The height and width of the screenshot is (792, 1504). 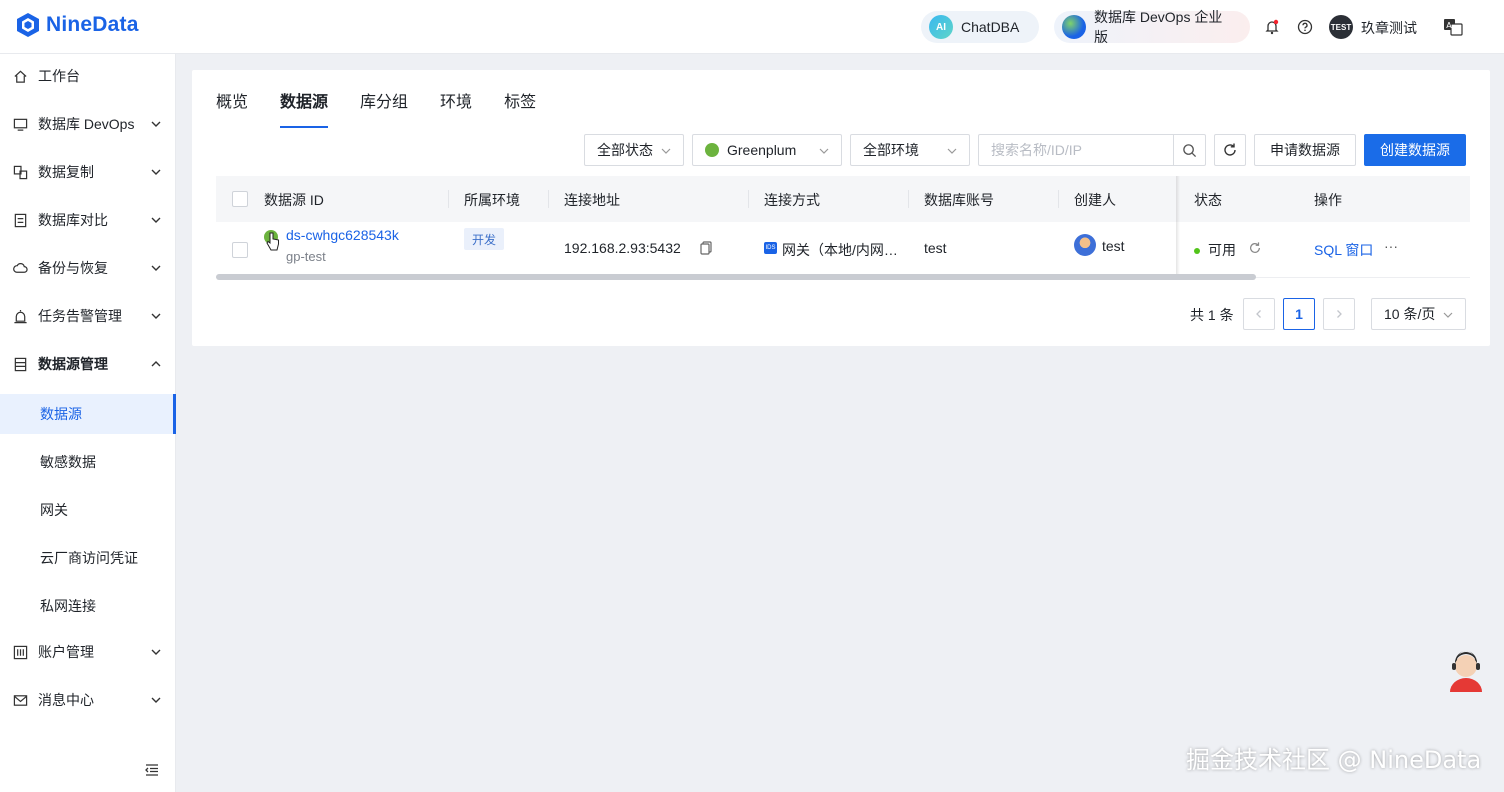 What do you see at coordinates (92, 24) in the screenshot?
I see `brand-name: NineData` at bounding box center [92, 24].